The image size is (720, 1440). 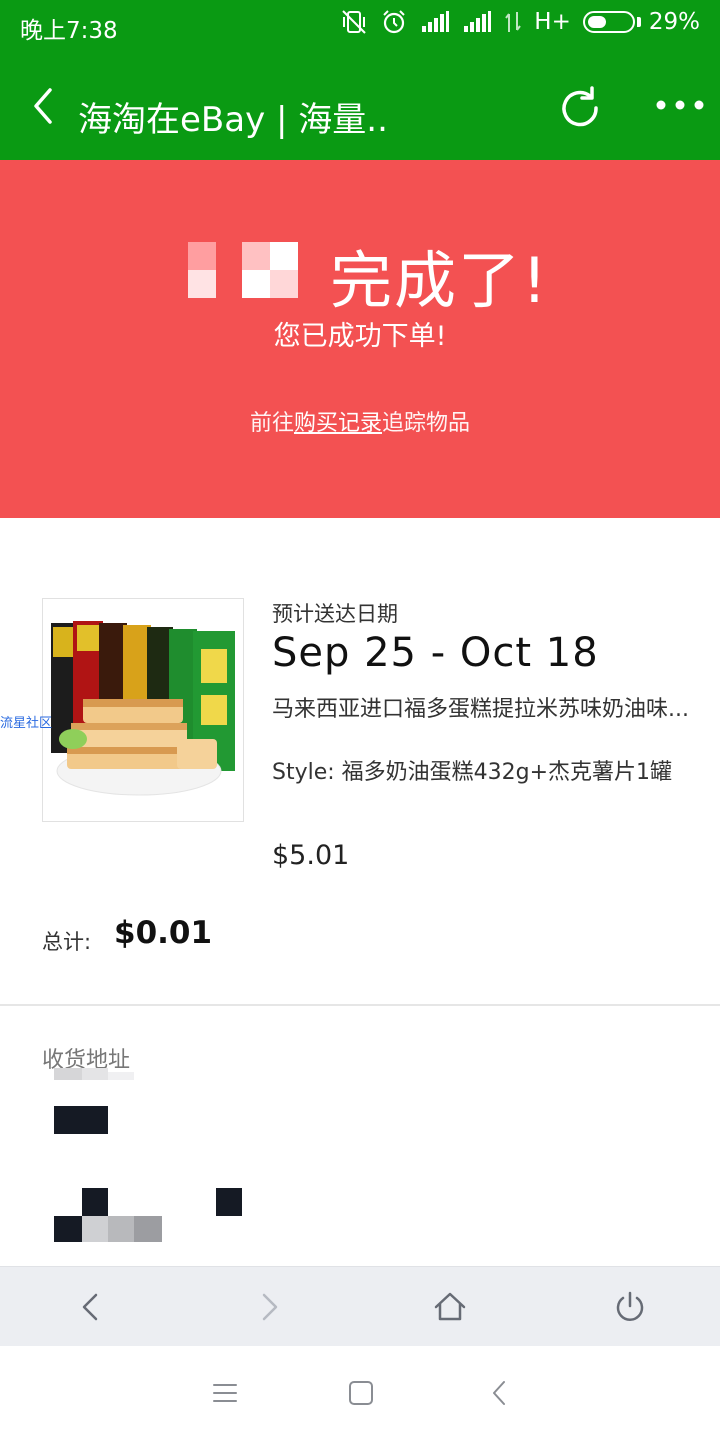 What do you see at coordinates (311, 855) in the screenshot?
I see `item-price: $5.01` at bounding box center [311, 855].